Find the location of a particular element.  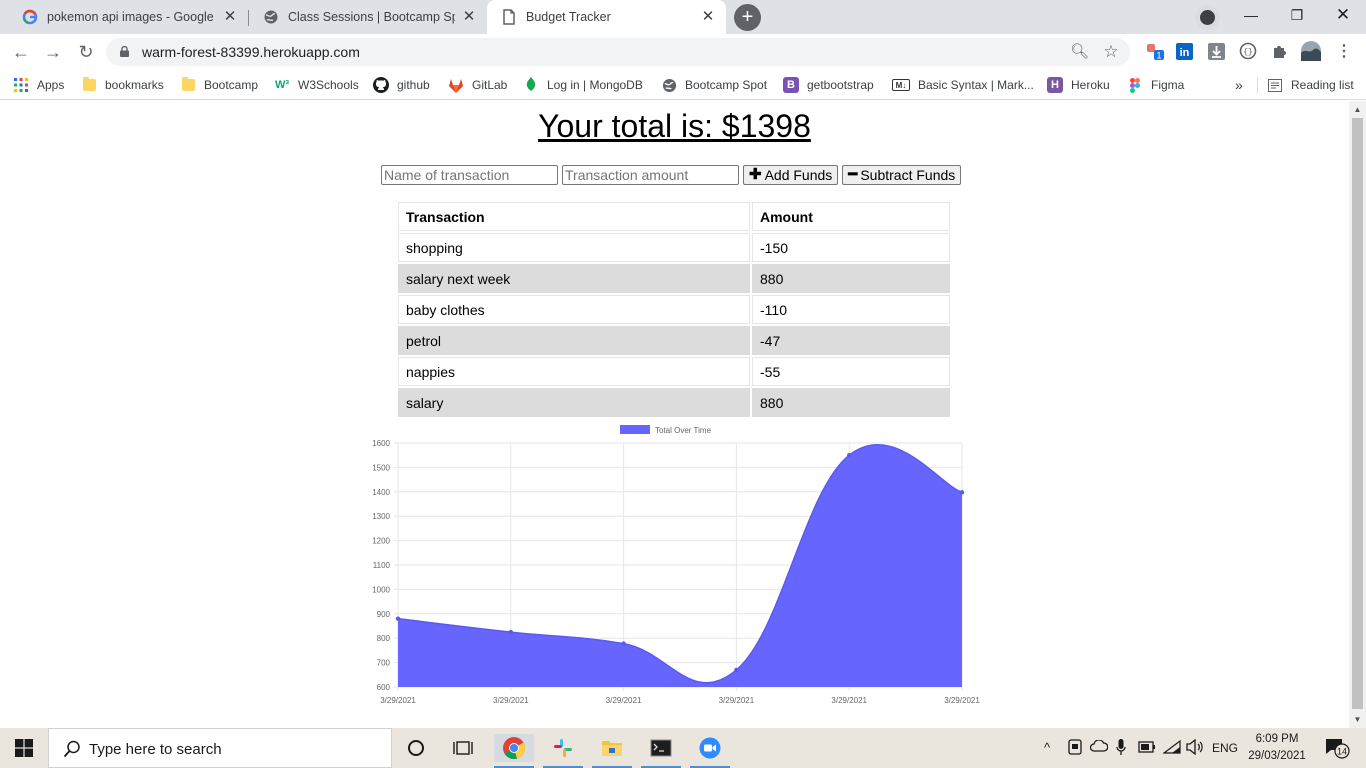

dev-tools-icon: {} is located at coordinates (1248, 51).